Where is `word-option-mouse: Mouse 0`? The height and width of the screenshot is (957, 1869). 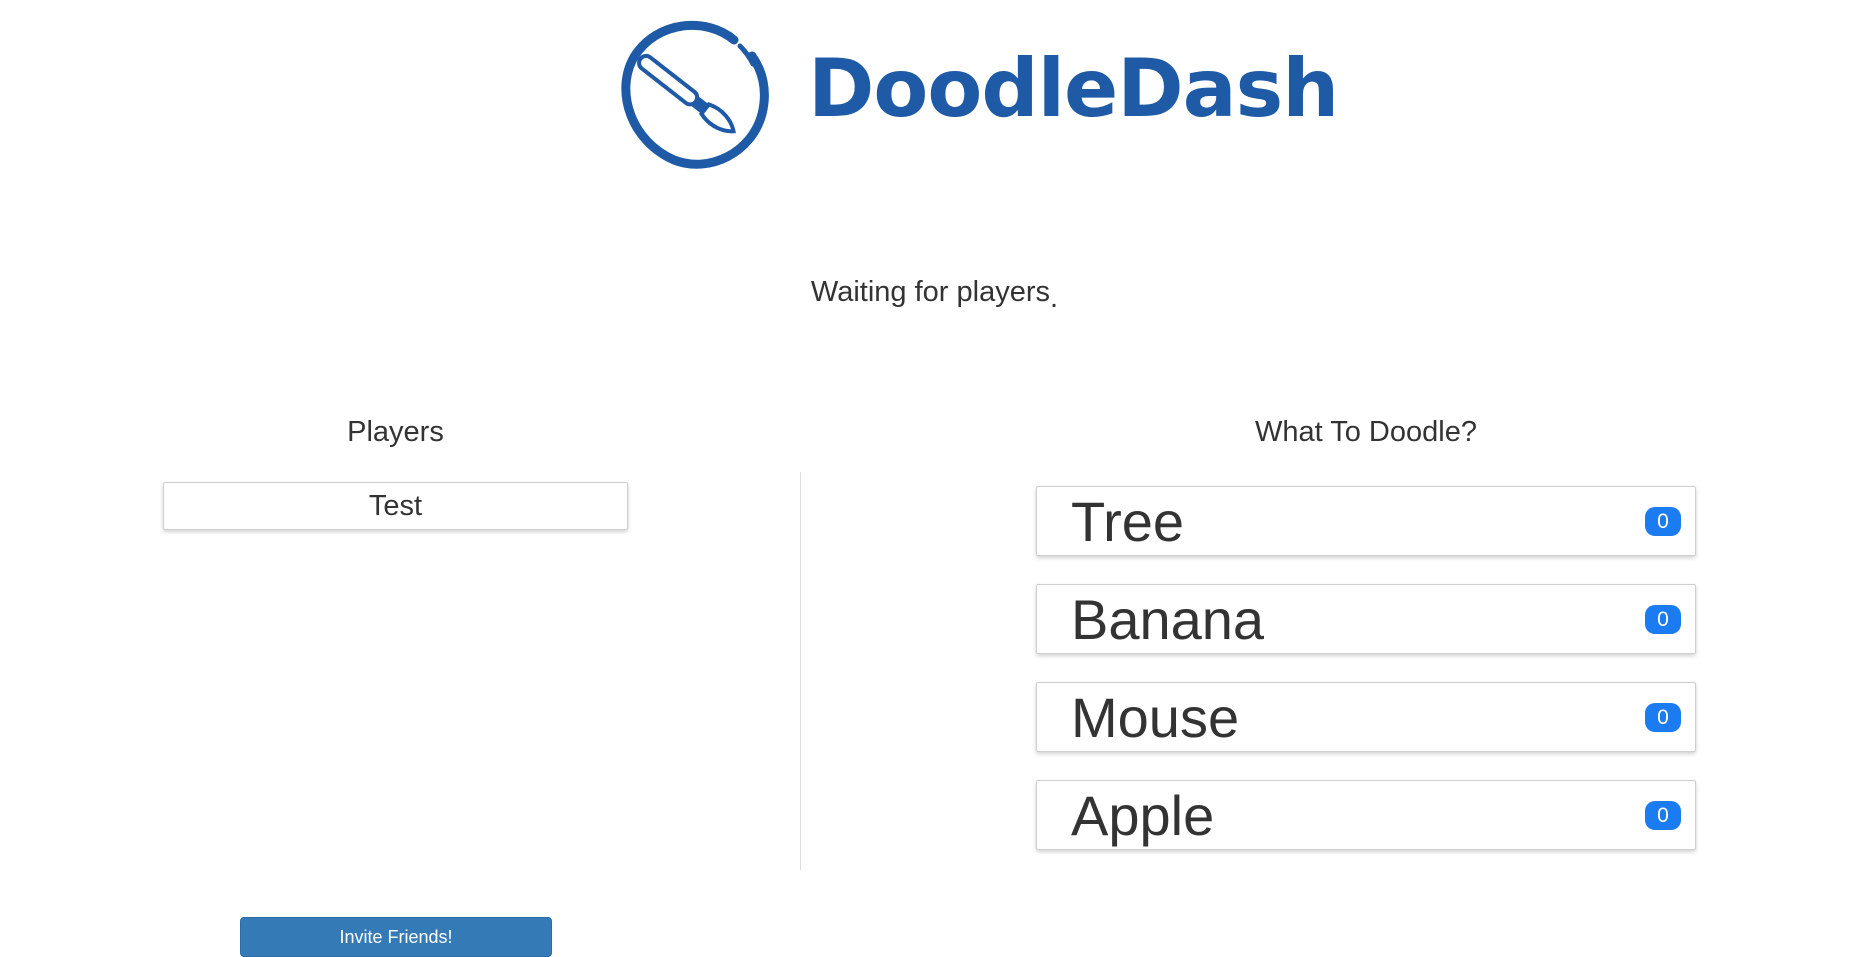
word-option-mouse: Mouse 0 is located at coordinates (1366, 717).